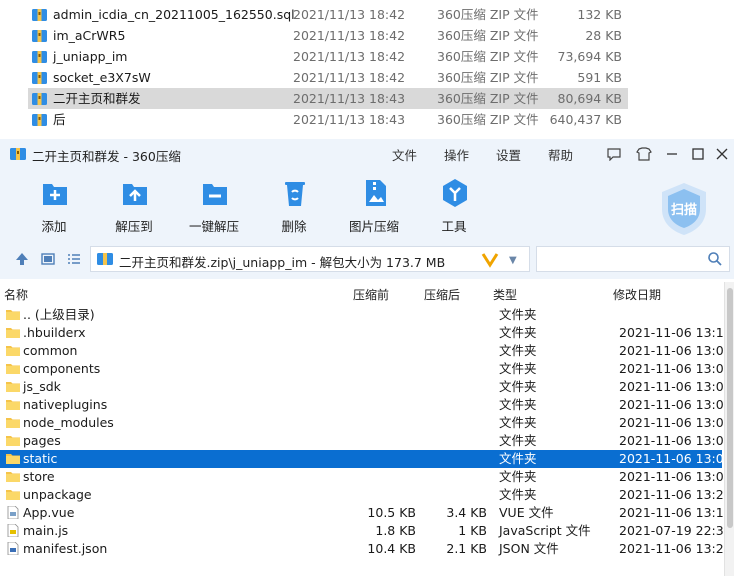 The image size is (734, 576). What do you see at coordinates (349, 56) in the screenshot?
I see `explorer-file-date: 2021/11/13 18:42` at bounding box center [349, 56].